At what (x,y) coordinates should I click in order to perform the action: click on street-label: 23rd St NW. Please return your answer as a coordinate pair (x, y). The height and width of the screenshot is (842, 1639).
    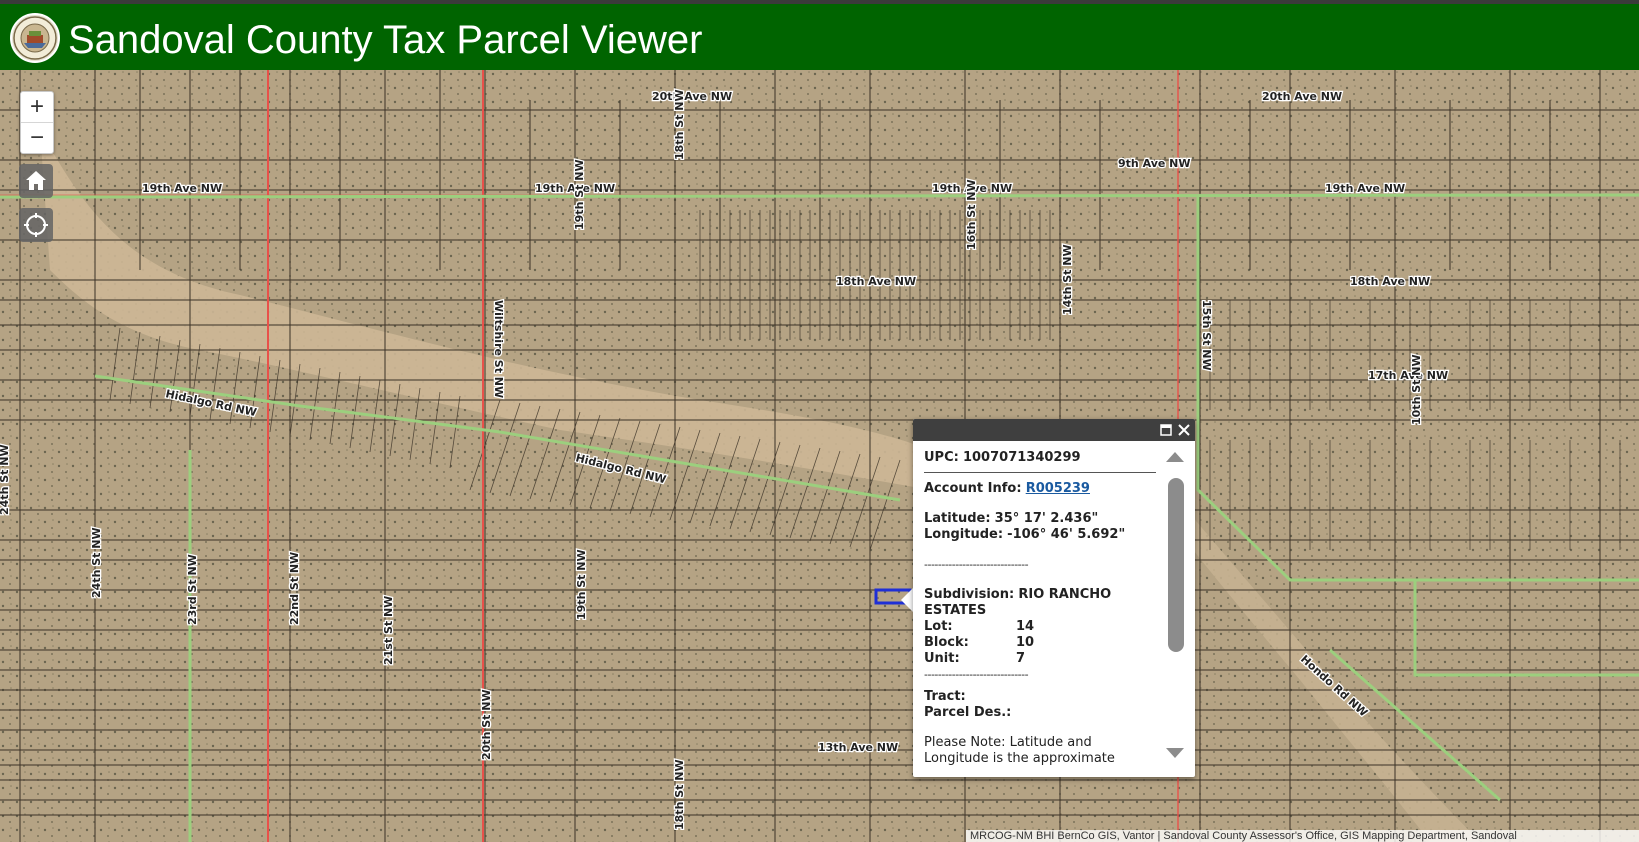
    Looking at the image, I should click on (192, 589).